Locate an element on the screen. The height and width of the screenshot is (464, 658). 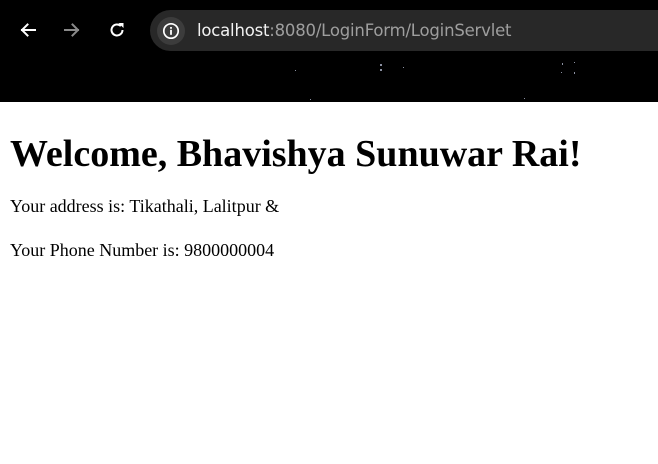
browser-toolbar: localhost:8080/LoginForm/LoginServlet is located at coordinates (329, 30).